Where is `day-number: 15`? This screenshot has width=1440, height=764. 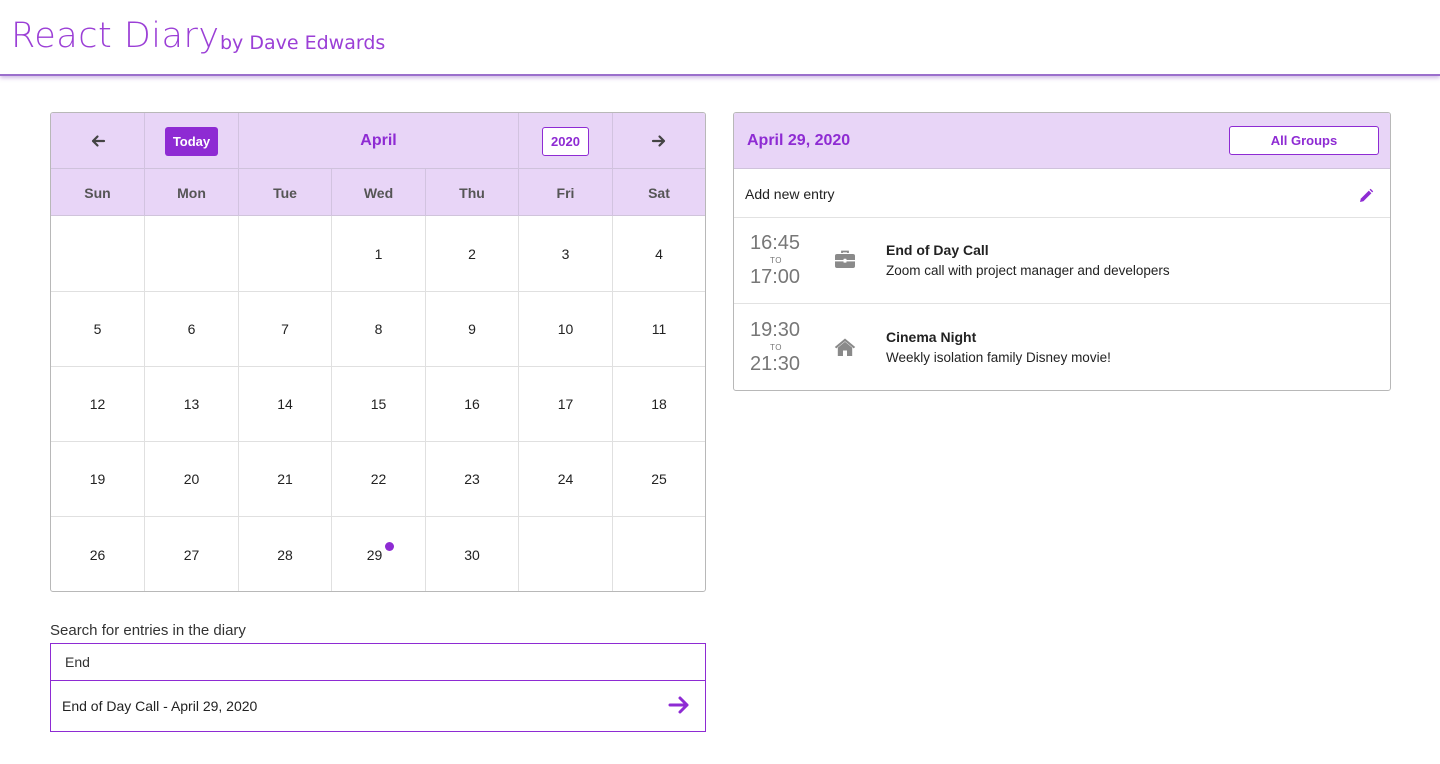 day-number: 15 is located at coordinates (378, 404).